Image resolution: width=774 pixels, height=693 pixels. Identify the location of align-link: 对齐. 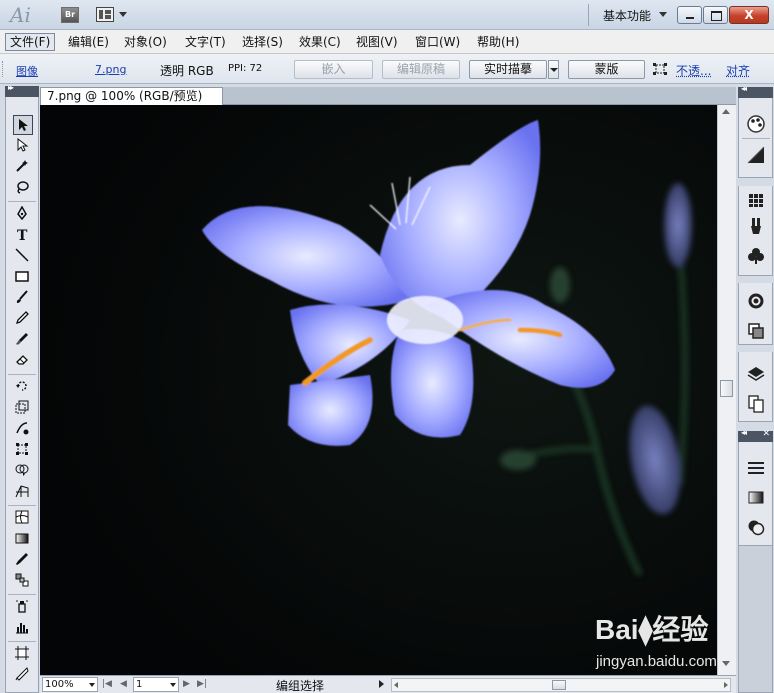
(738, 70).